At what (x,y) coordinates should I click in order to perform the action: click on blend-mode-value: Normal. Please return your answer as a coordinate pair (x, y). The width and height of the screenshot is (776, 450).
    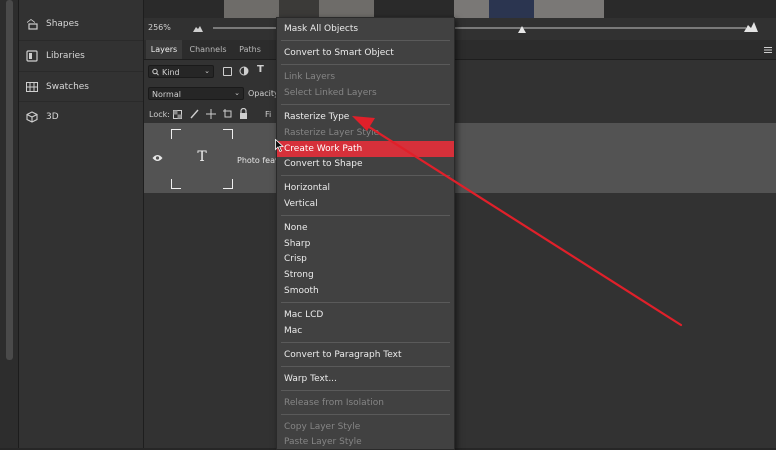
    Looking at the image, I should click on (166, 94).